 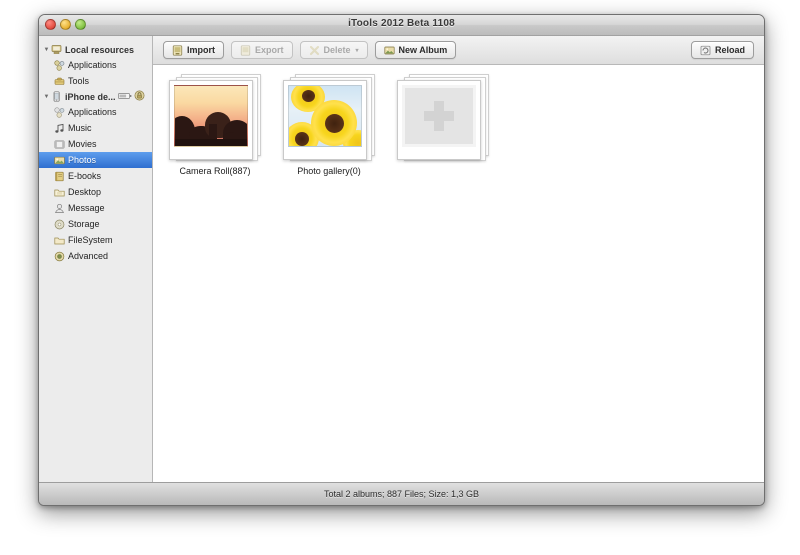 What do you see at coordinates (59, 128) in the screenshot?
I see `music-note-icon` at bounding box center [59, 128].